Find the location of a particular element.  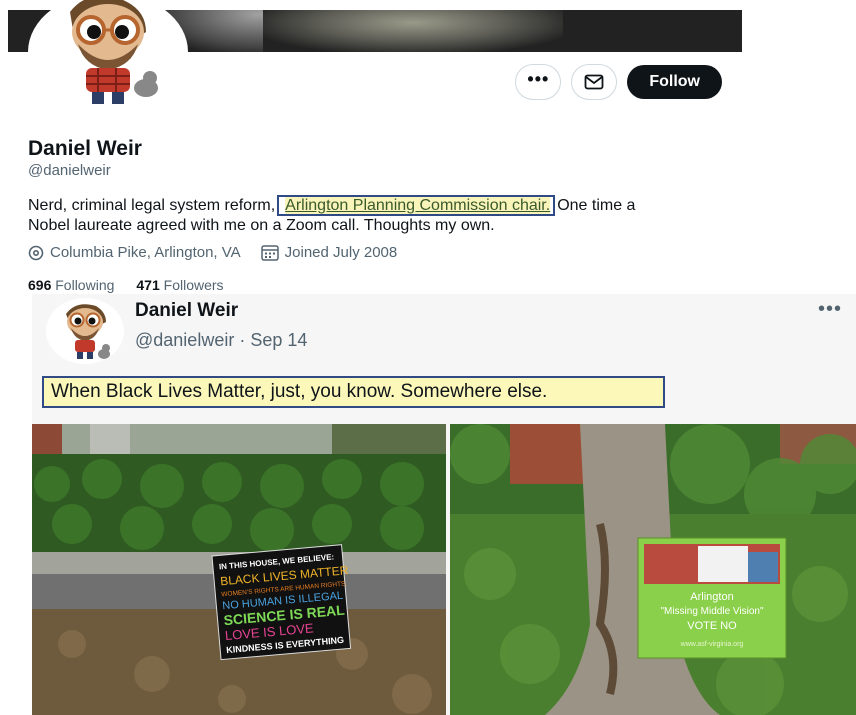

following-link: 696 Following is located at coordinates (71, 285).